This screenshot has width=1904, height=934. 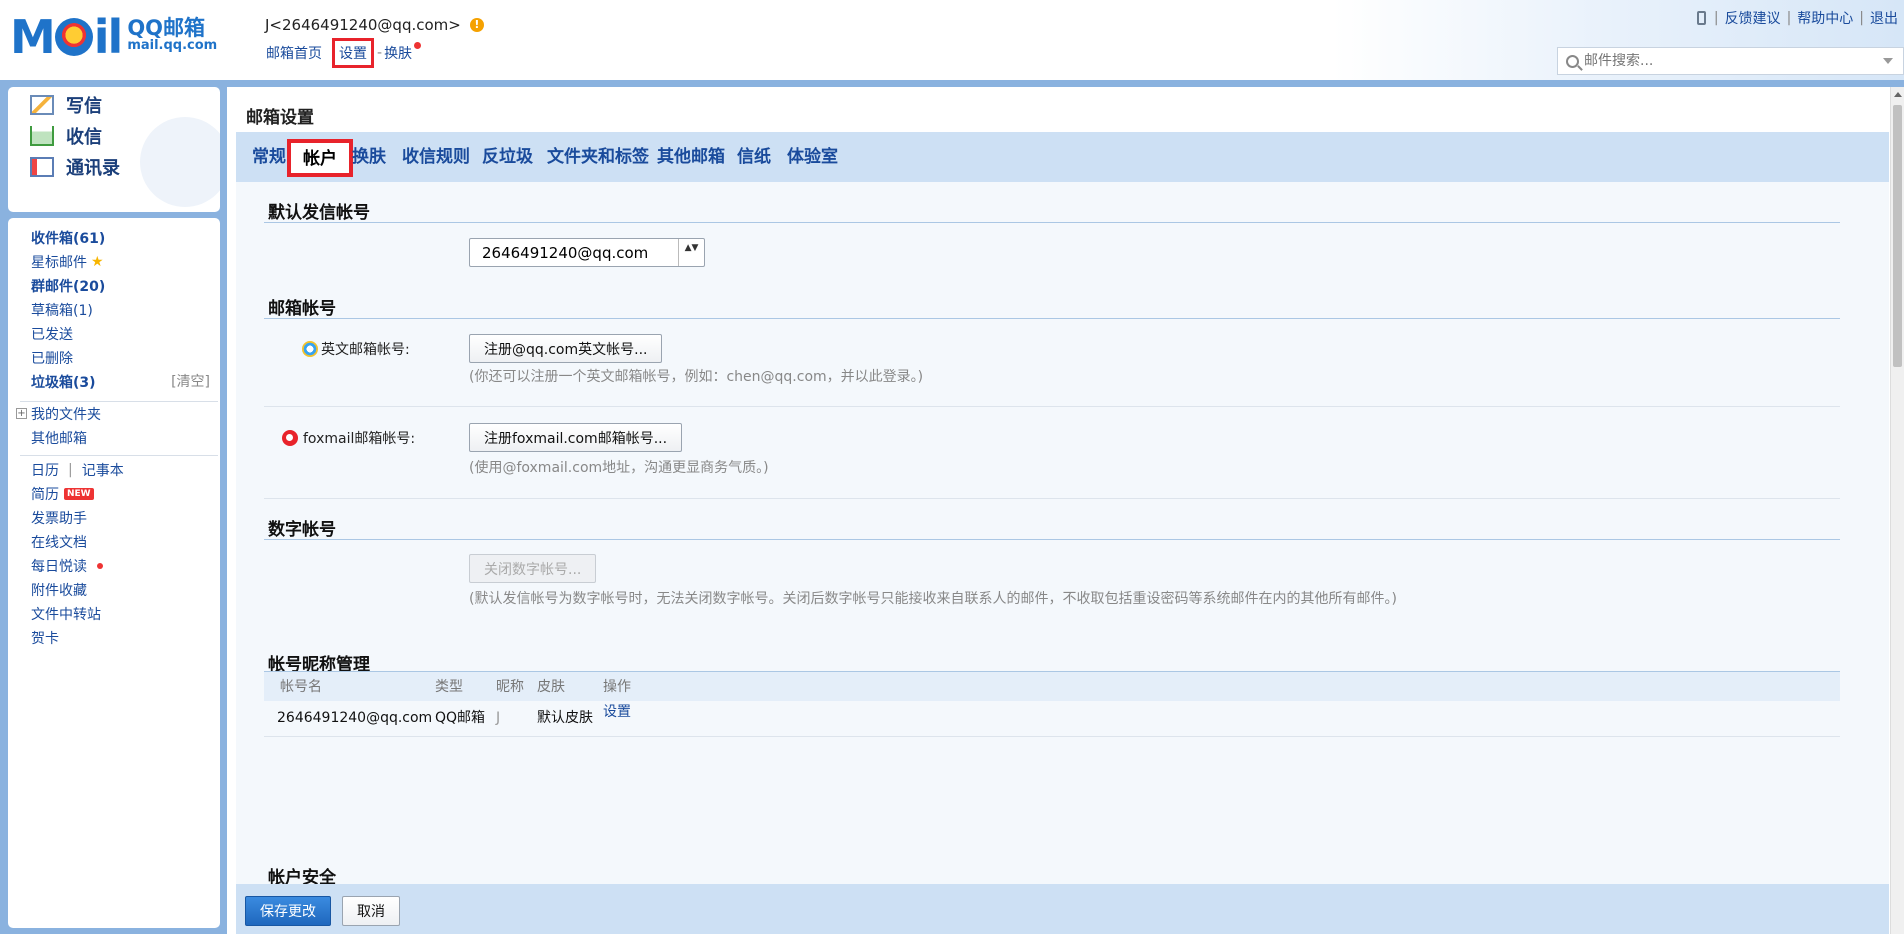 I want to click on logo-name: QQ邮箱, so click(x=166, y=28).